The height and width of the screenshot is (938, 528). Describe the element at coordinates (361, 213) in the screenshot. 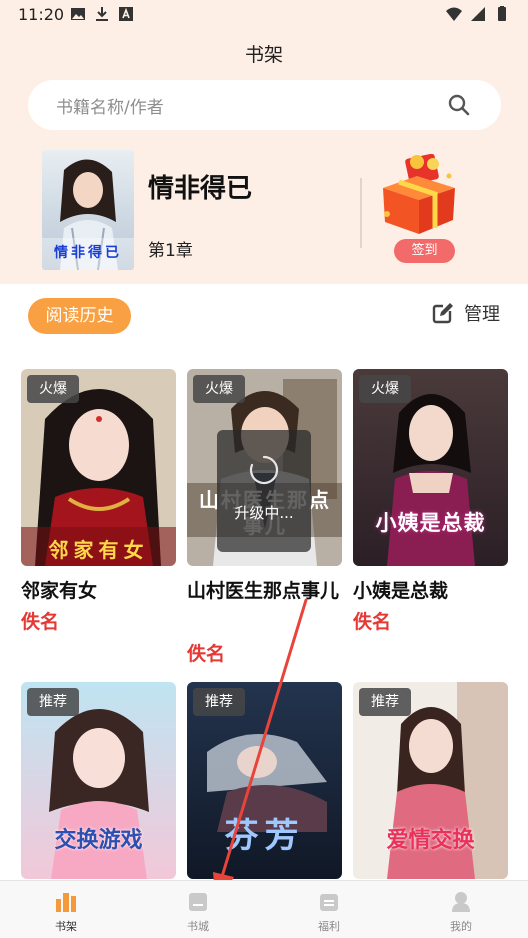

I see `divider` at that location.